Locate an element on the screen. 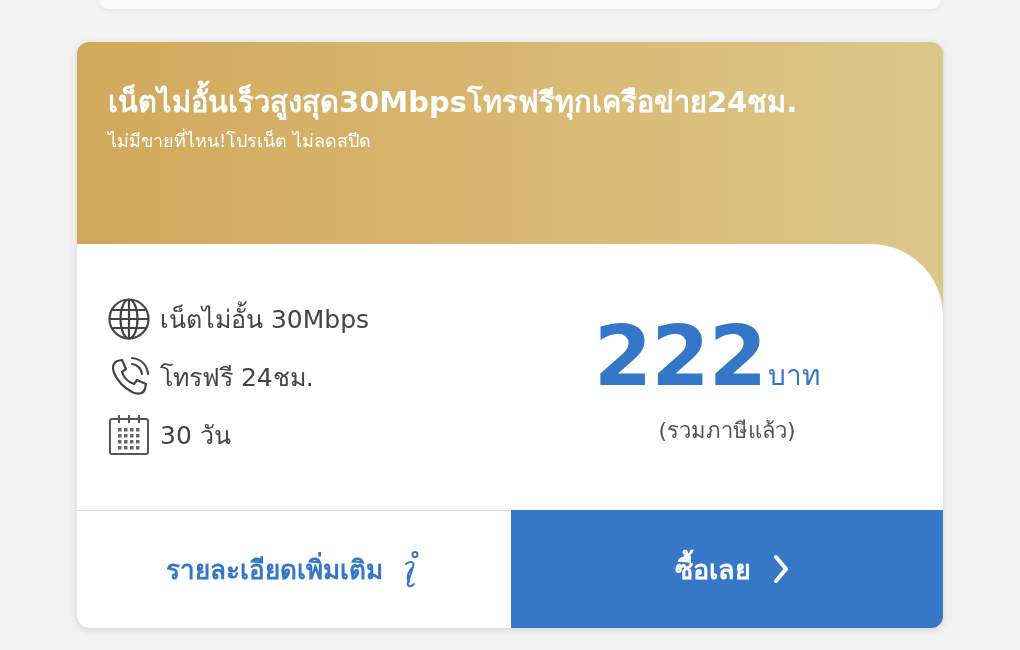 This screenshot has height=650, width=1020. feature-text: โทรฟรี 24ชม. is located at coordinates (237, 378).